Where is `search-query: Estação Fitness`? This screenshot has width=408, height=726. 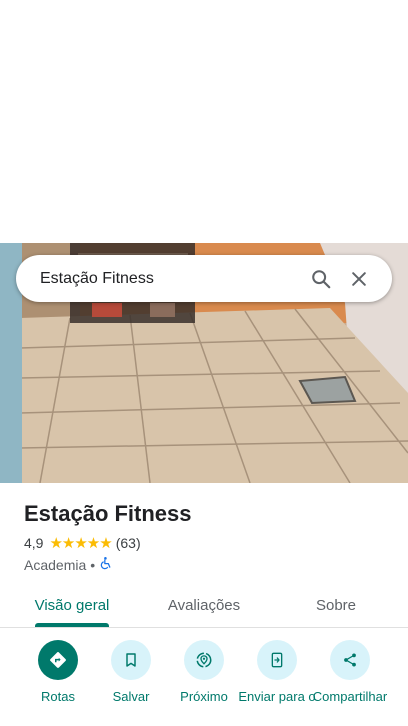
search-query: Estação Fitness is located at coordinates (171, 279).